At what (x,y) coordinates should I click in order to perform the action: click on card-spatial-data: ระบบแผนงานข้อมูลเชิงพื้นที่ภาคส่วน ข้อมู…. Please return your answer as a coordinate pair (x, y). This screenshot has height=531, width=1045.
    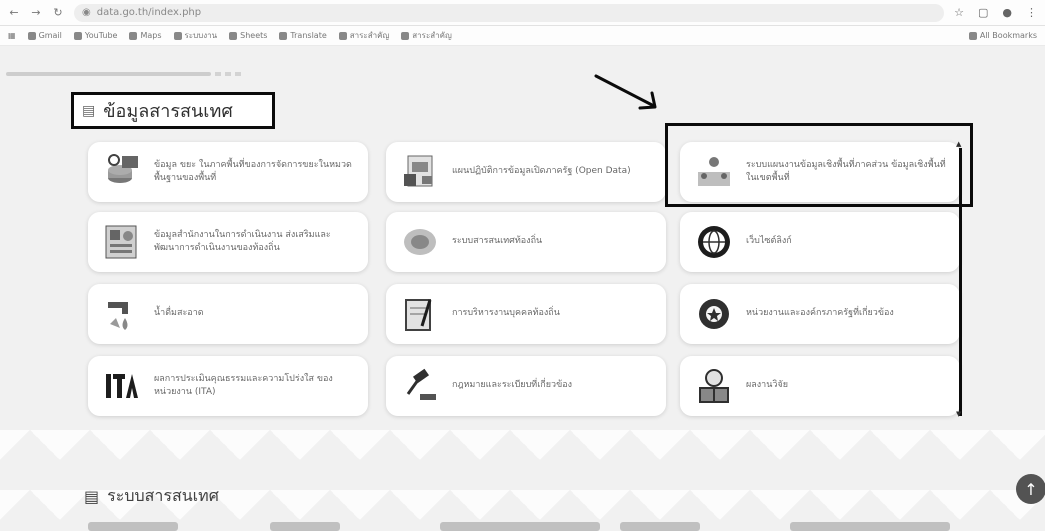
    Looking at the image, I should click on (820, 172).